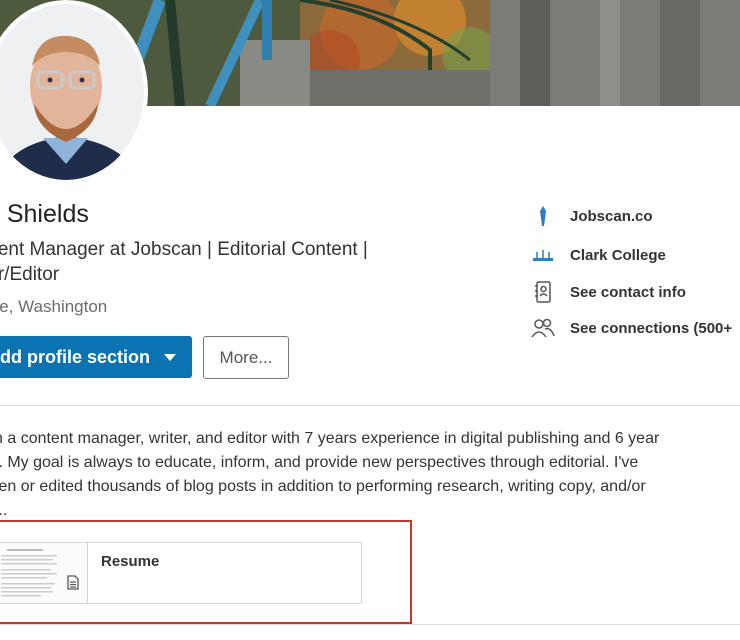 This screenshot has height=640, width=740. I want to click on avatar, so click(72, 92).